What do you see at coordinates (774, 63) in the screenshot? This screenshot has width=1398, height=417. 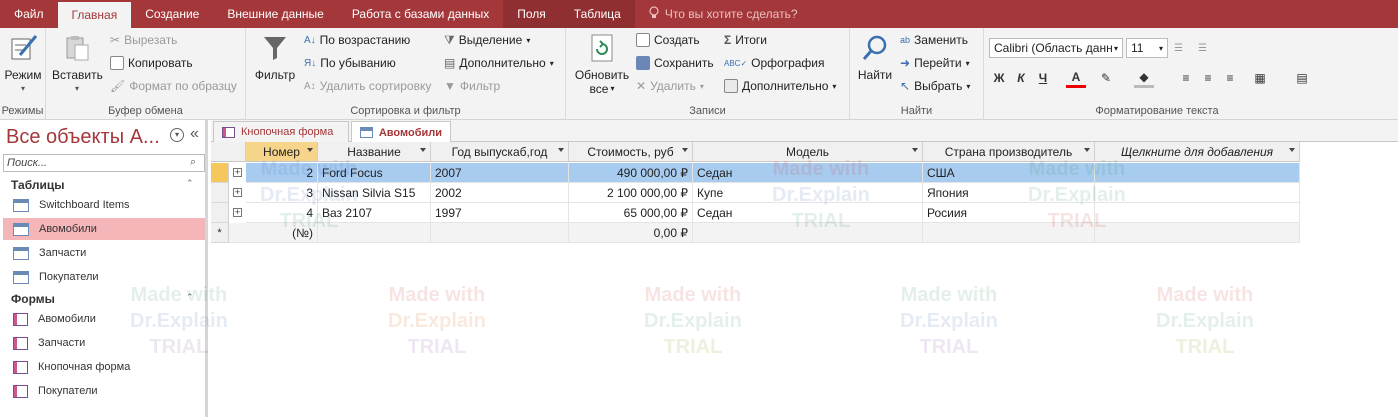 I see `spelling-button: ABC✓ Орфография` at bounding box center [774, 63].